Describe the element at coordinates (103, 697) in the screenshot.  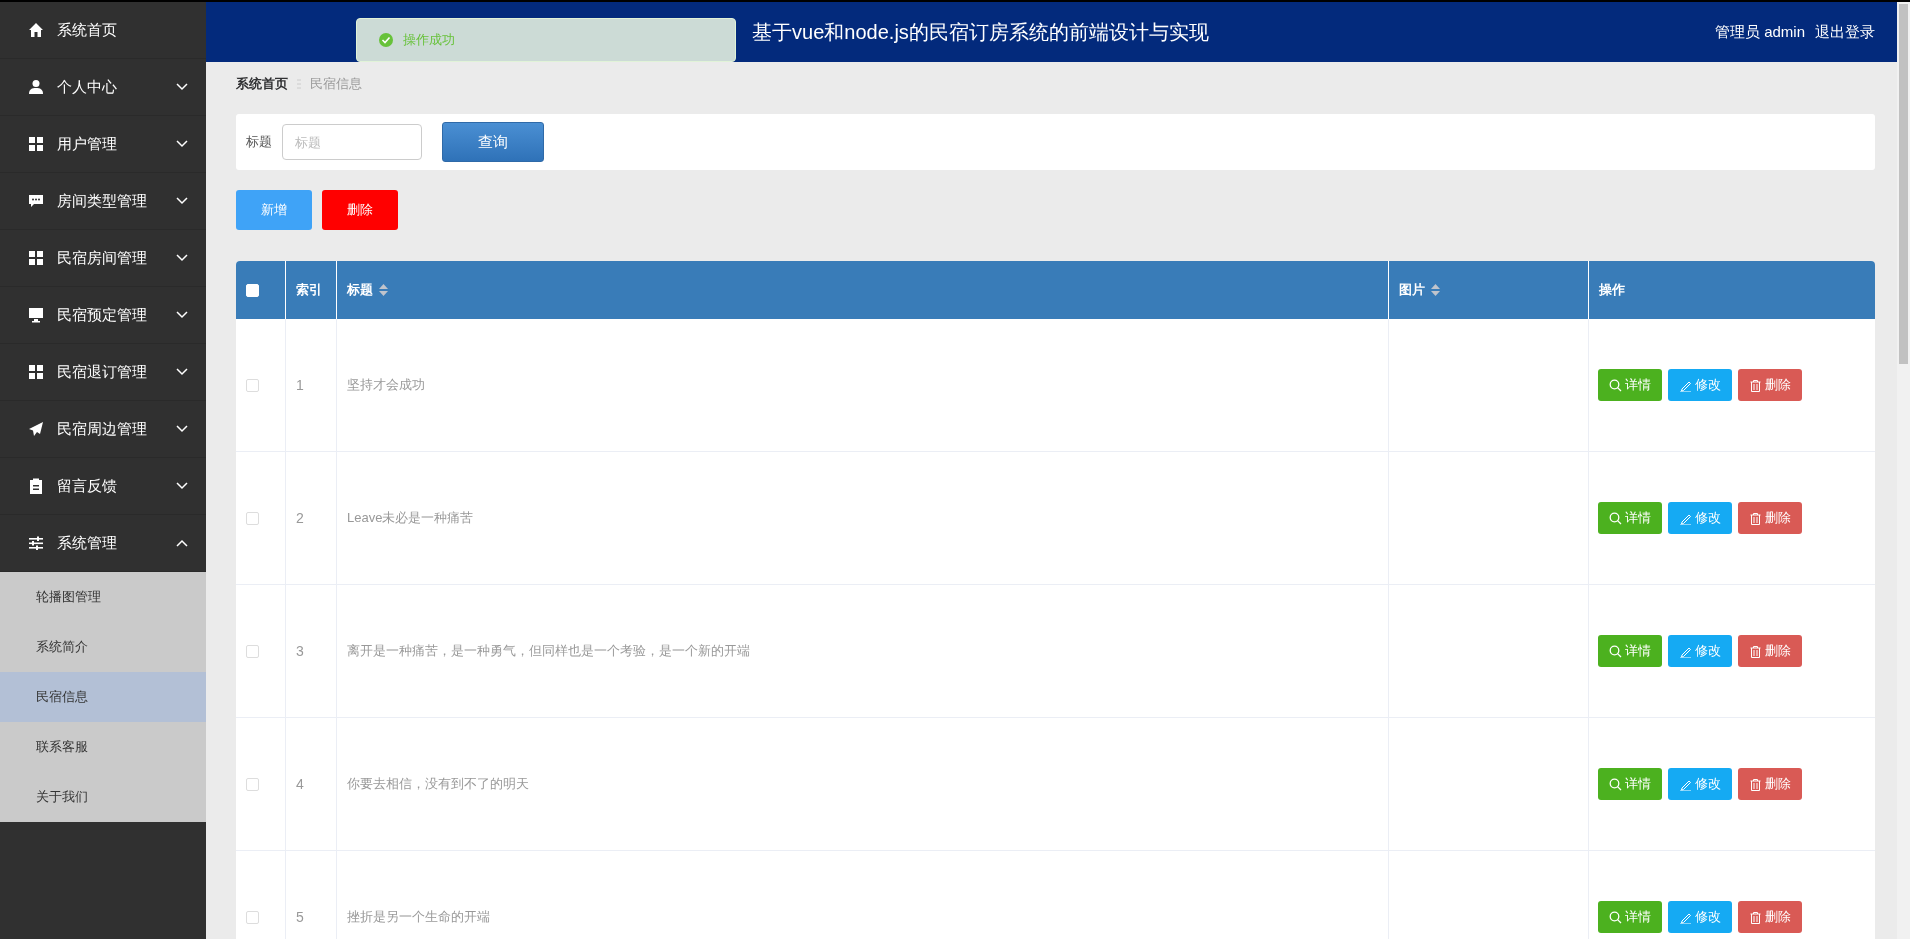
I see `sidebar-submenu-item: 民宿信息` at that location.